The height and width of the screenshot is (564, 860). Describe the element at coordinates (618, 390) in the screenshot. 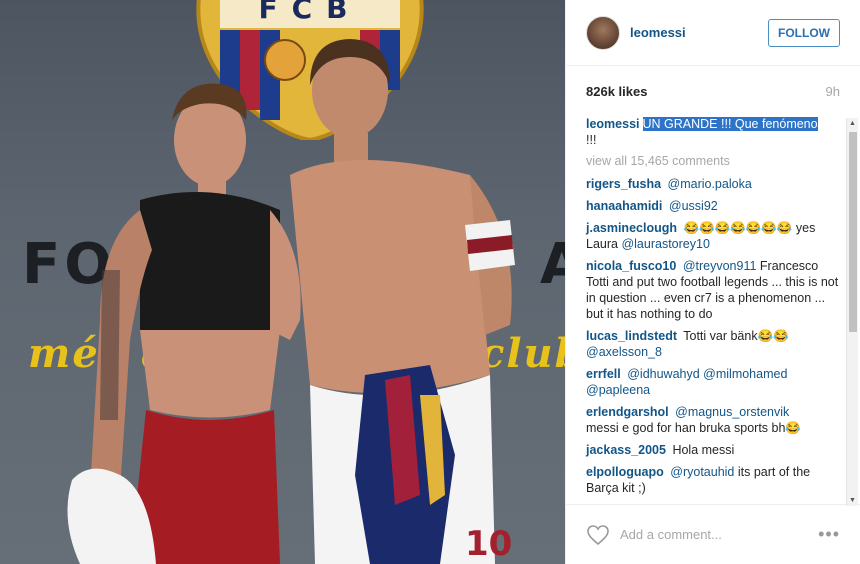

I see `comment-mention: @papleena` at that location.